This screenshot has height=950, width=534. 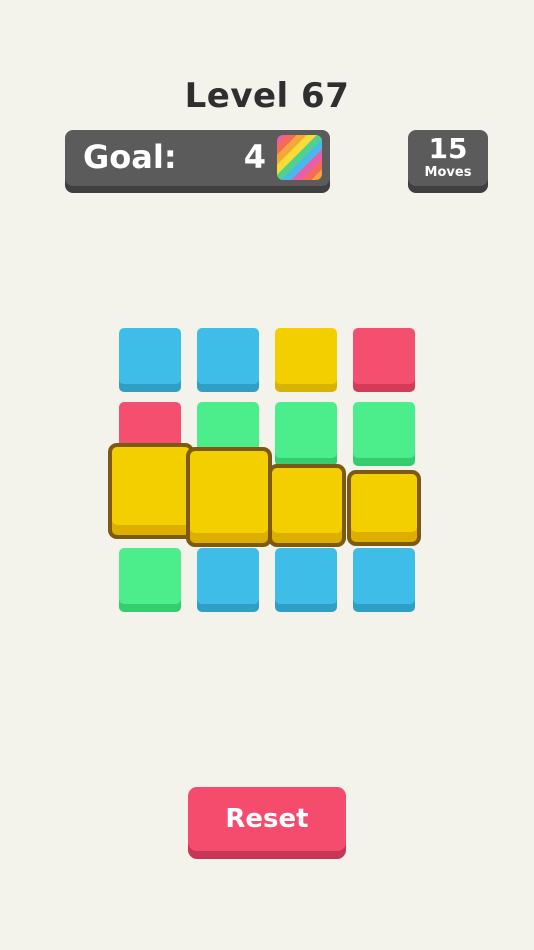 What do you see at coordinates (299, 157) in the screenshot?
I see `rainbow-tile-icon` at bounding box center [299, 157].